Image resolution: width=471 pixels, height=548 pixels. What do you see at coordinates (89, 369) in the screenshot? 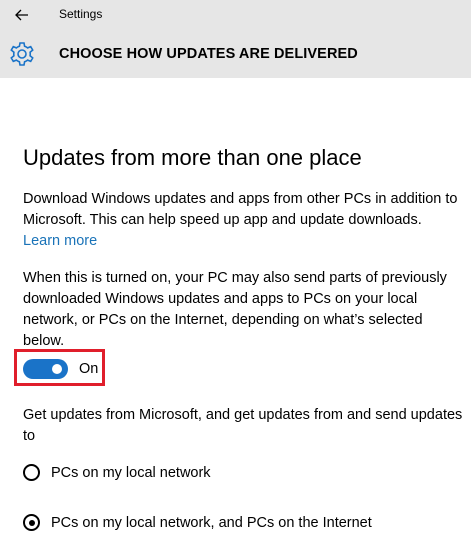
I see `toggle-state-label: On` at bounding box center [89, 369].